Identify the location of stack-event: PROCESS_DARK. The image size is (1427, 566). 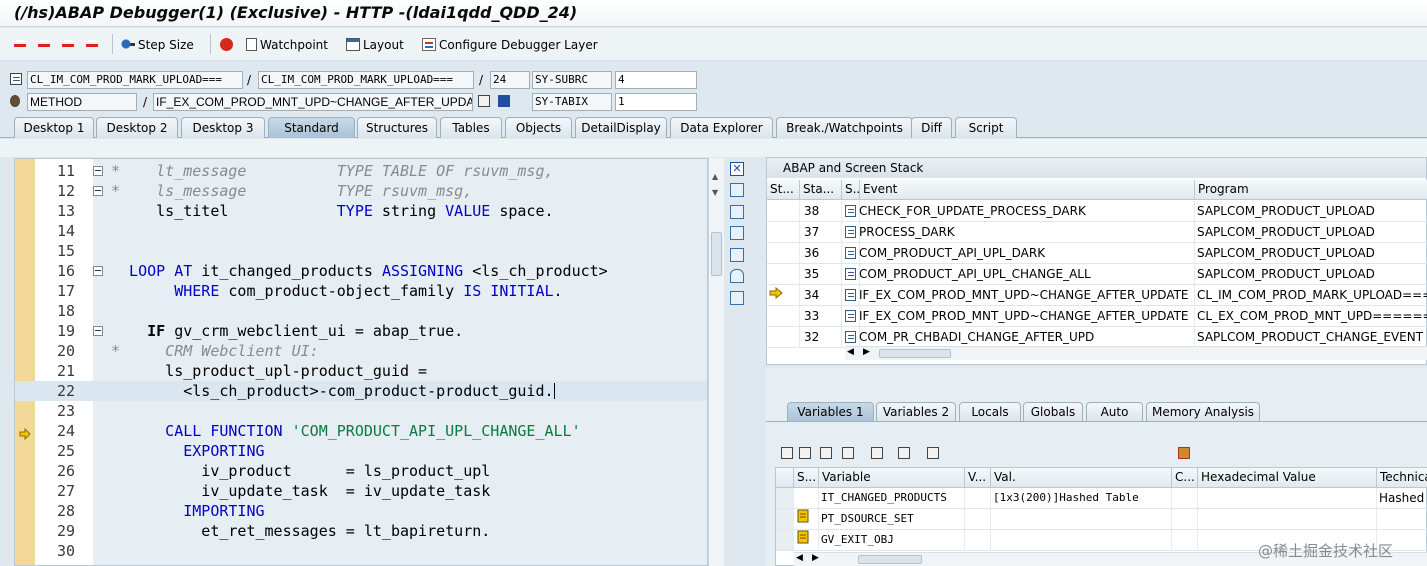
(1019, 232).